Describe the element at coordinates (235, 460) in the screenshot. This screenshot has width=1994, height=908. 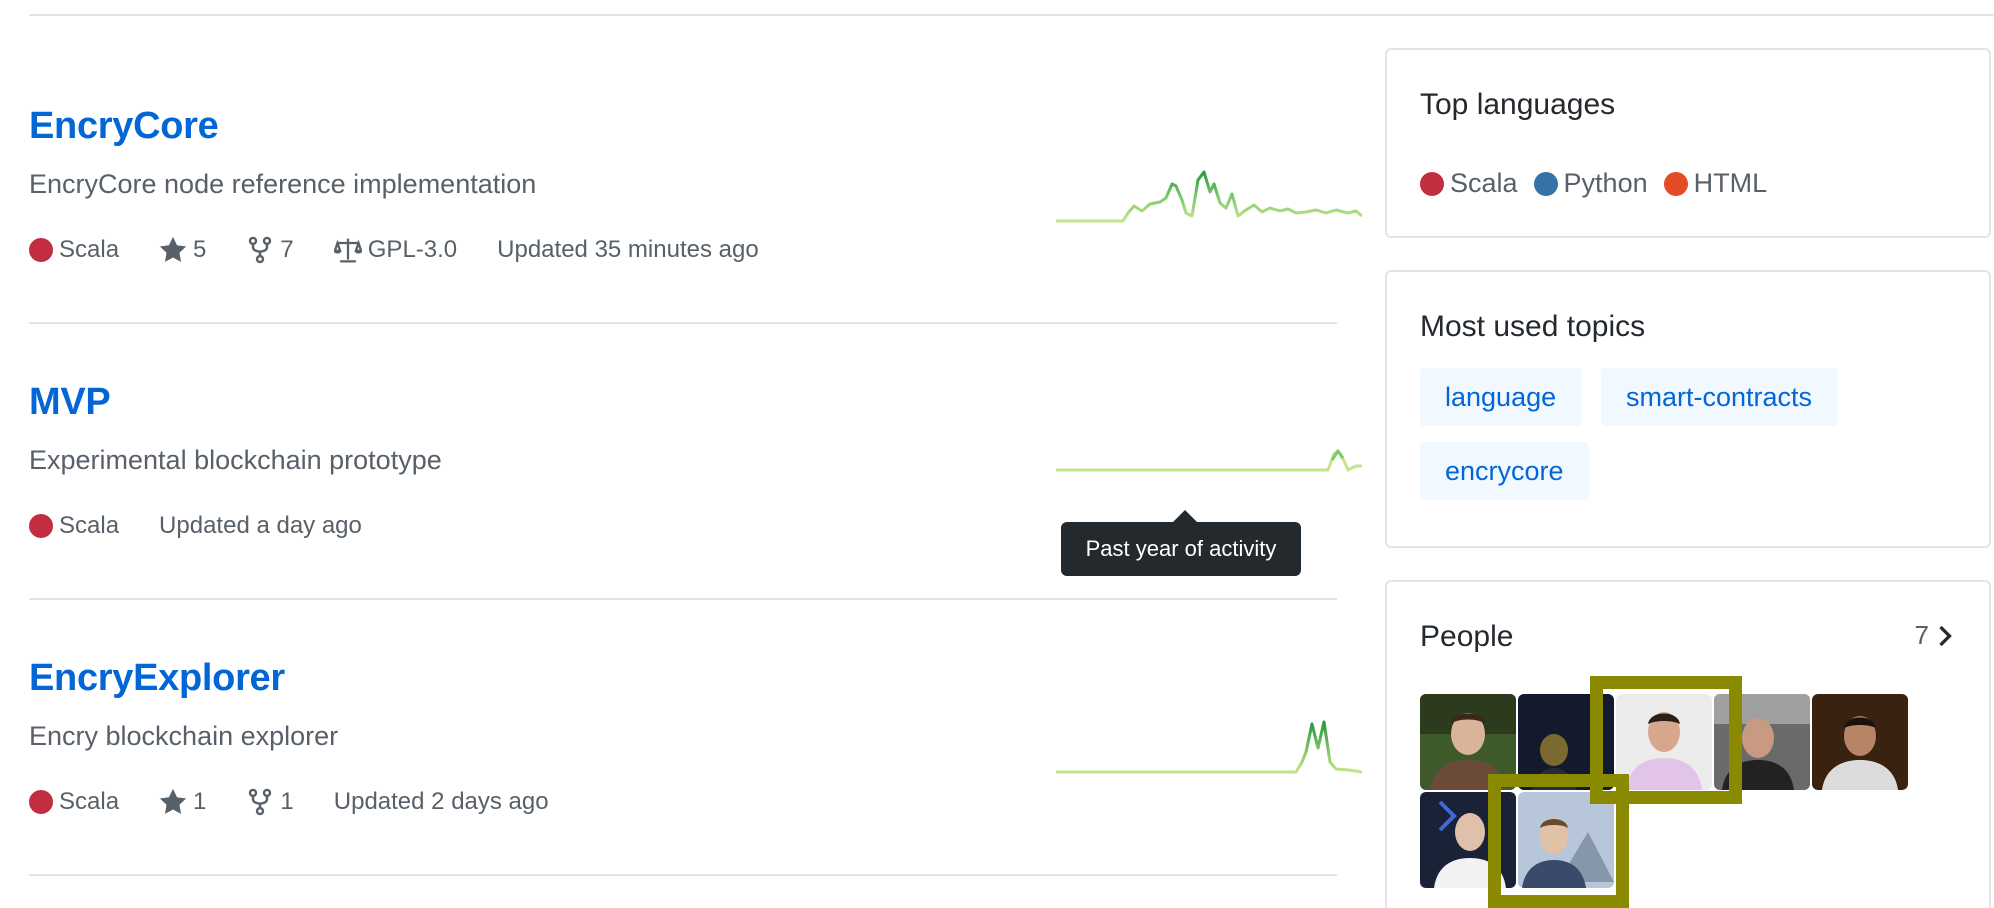
I see `repo-description: Experimental blockchain prototype` at that location.